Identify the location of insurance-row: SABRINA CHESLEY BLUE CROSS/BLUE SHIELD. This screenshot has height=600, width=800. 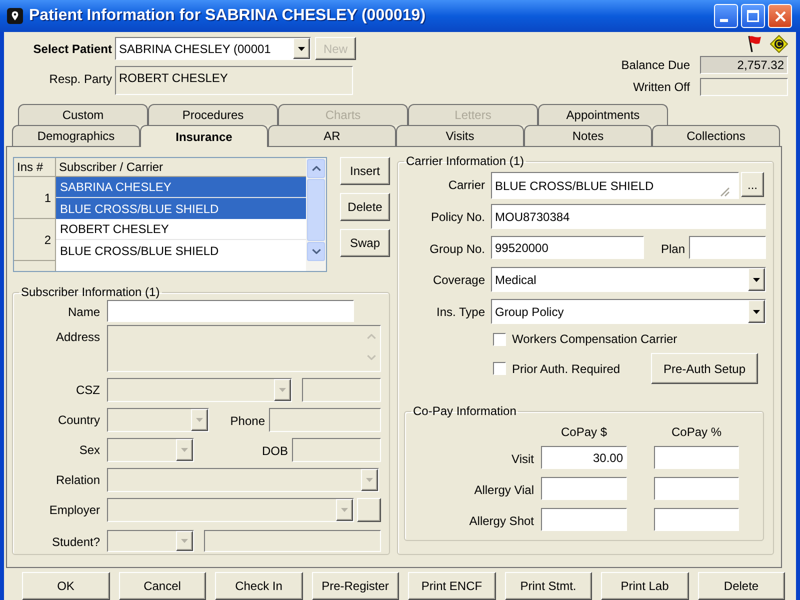
(181, 198).